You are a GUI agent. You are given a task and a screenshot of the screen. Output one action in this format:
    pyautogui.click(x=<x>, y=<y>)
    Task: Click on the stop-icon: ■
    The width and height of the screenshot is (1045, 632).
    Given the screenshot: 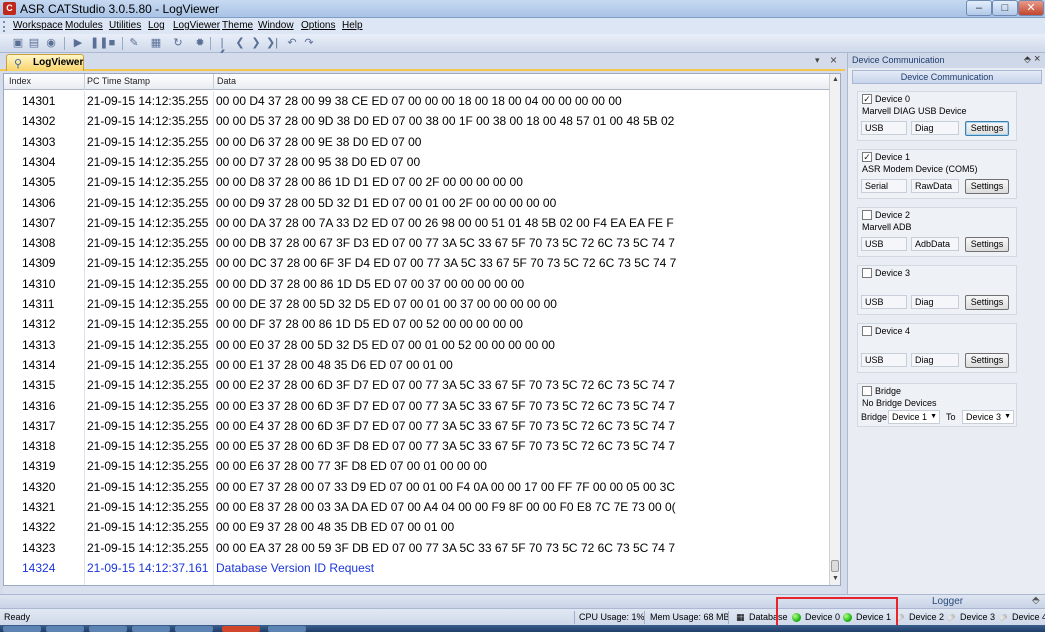 What is the action you would take?
    pyautogui.click(x=112, y=43)
    